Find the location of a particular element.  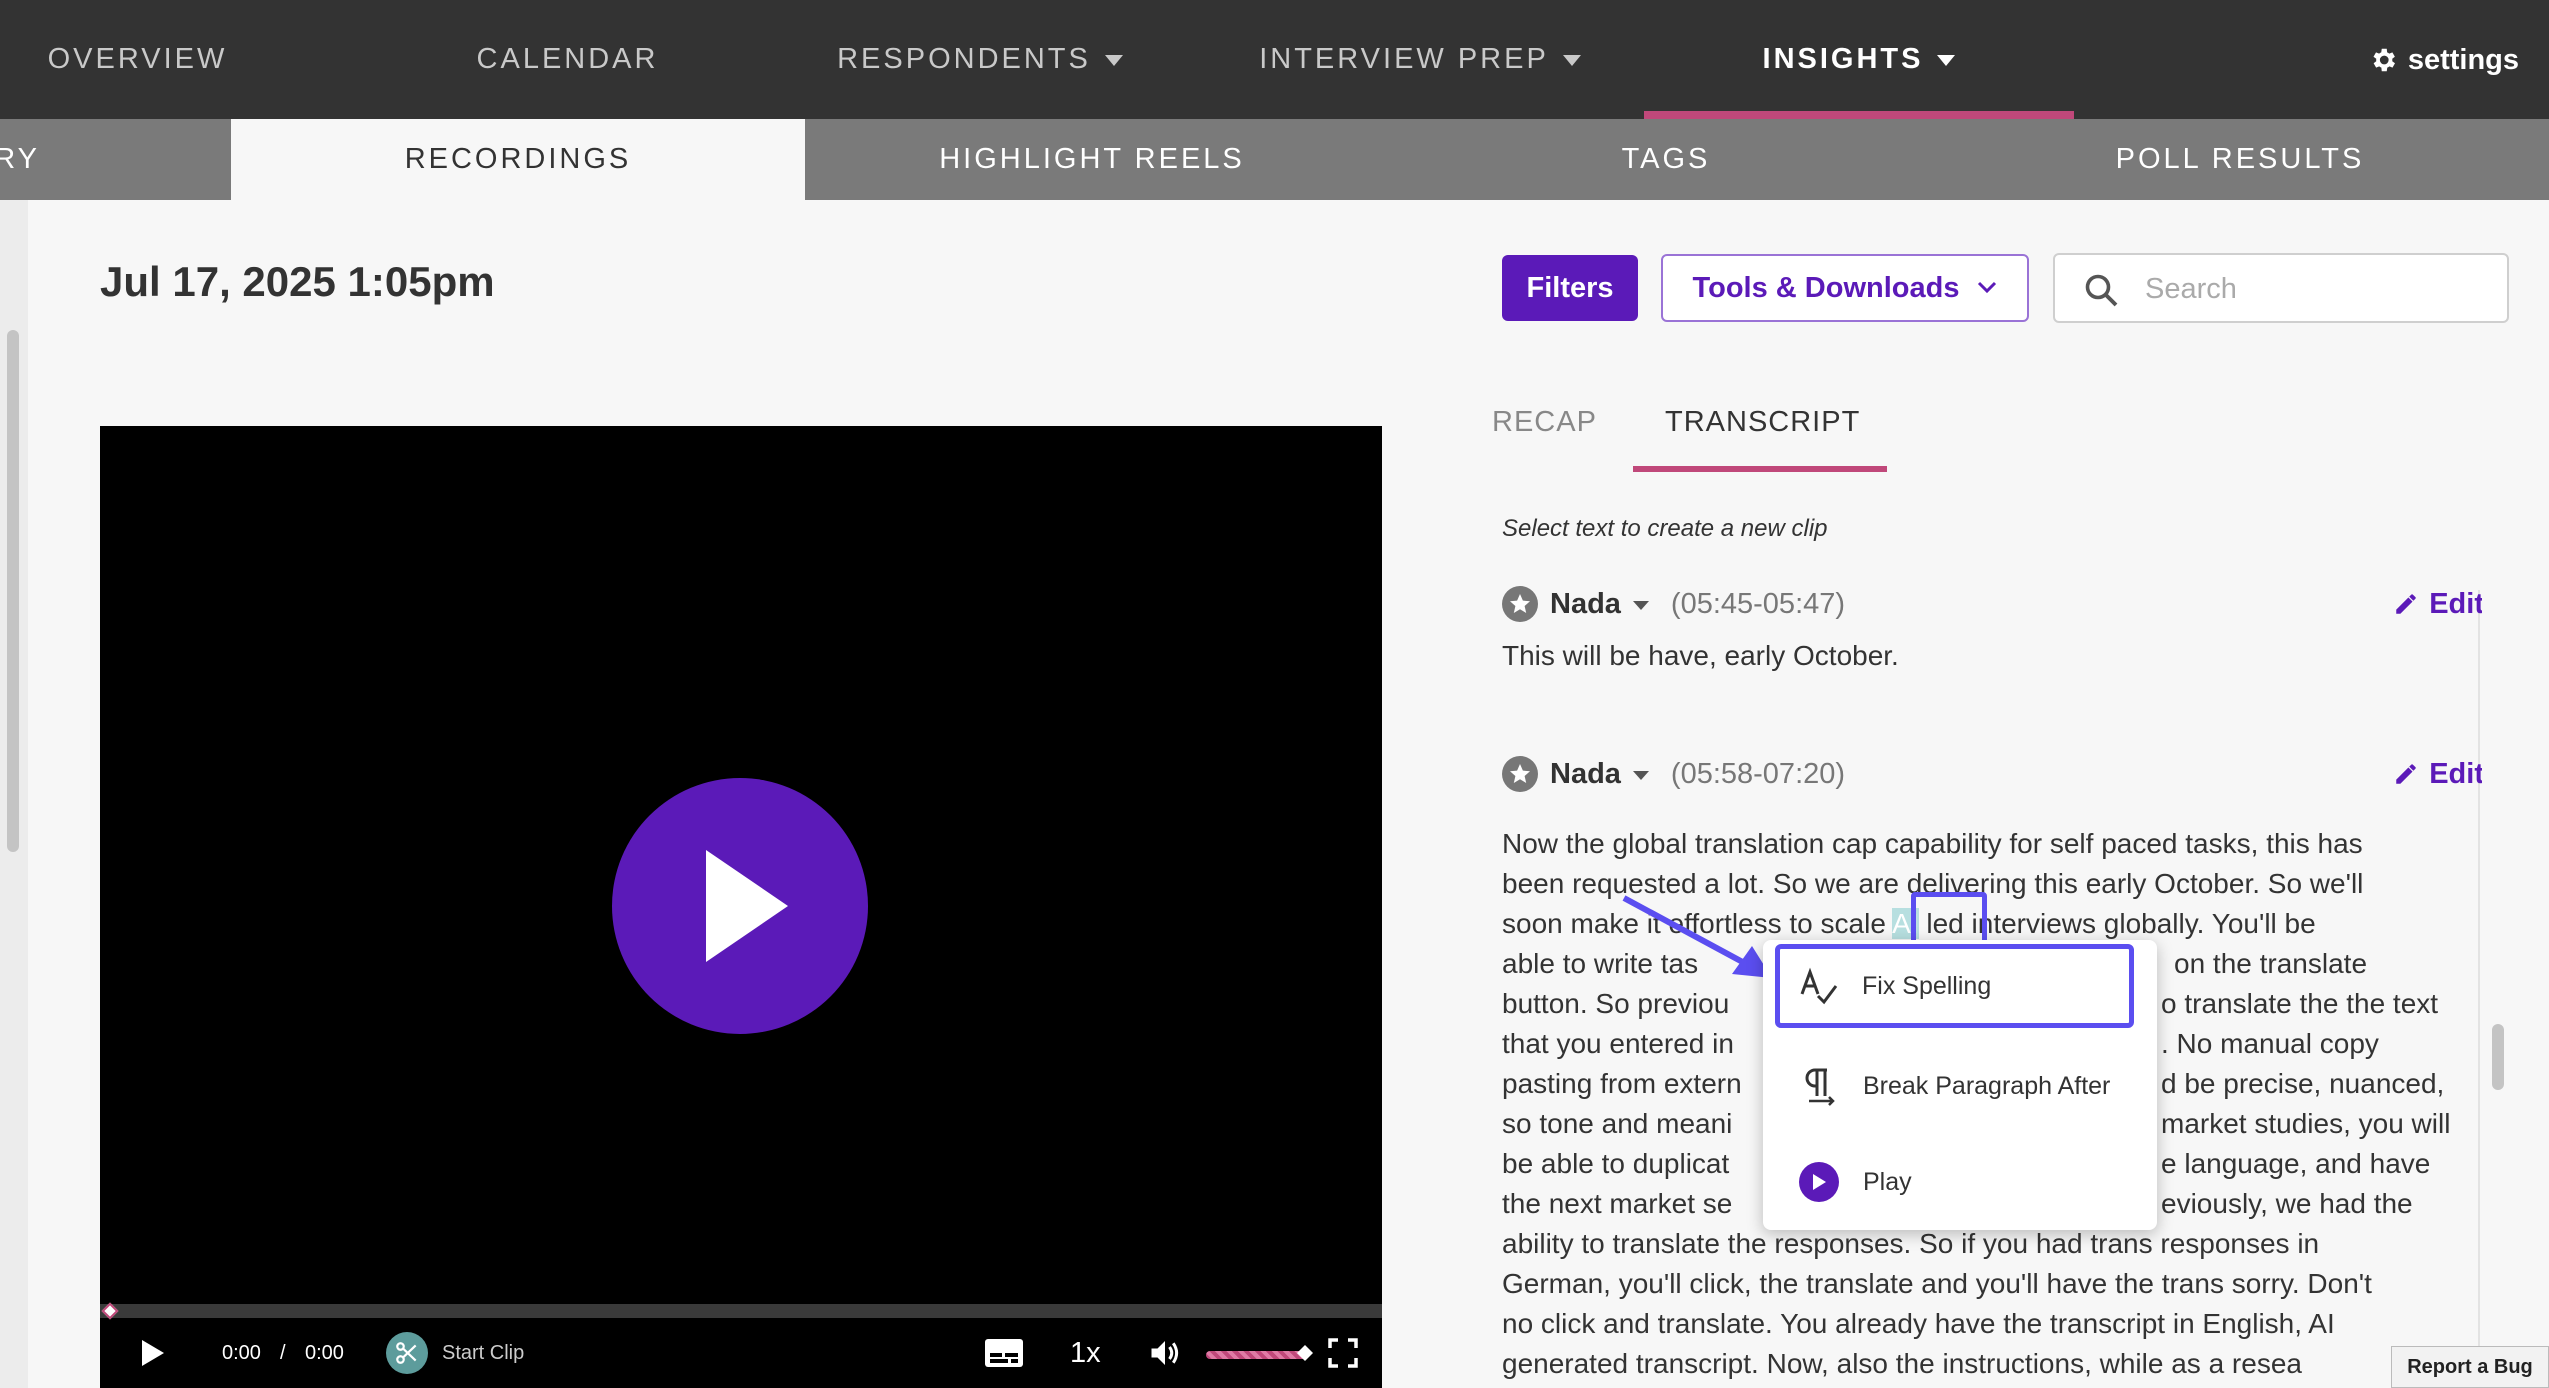

volume-slider is located at coordinates (1256, 1355).